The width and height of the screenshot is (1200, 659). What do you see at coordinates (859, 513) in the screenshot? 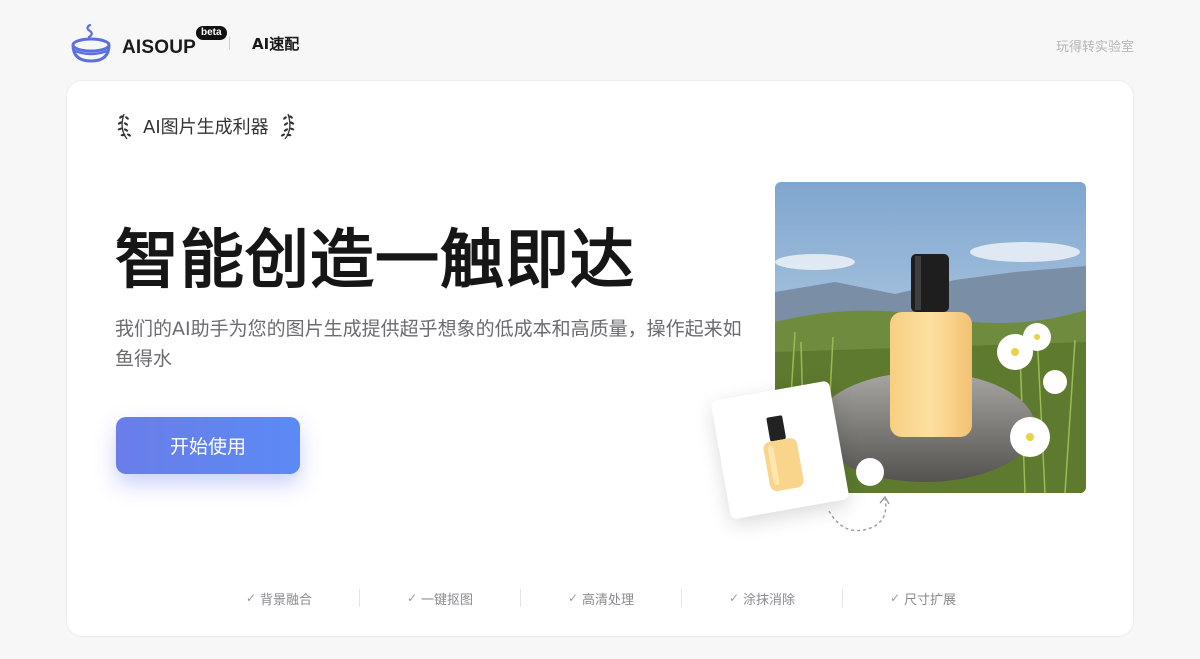
I see `dashed-arrow-icon` at bounding box center [859, 513].